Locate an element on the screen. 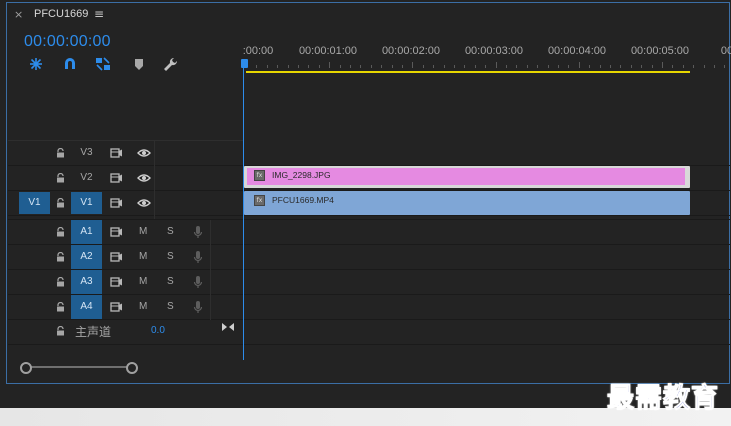 The width and height of the screenshot is (731, 426). source-patch-v1: V1 is located at coordinates (34, 203).